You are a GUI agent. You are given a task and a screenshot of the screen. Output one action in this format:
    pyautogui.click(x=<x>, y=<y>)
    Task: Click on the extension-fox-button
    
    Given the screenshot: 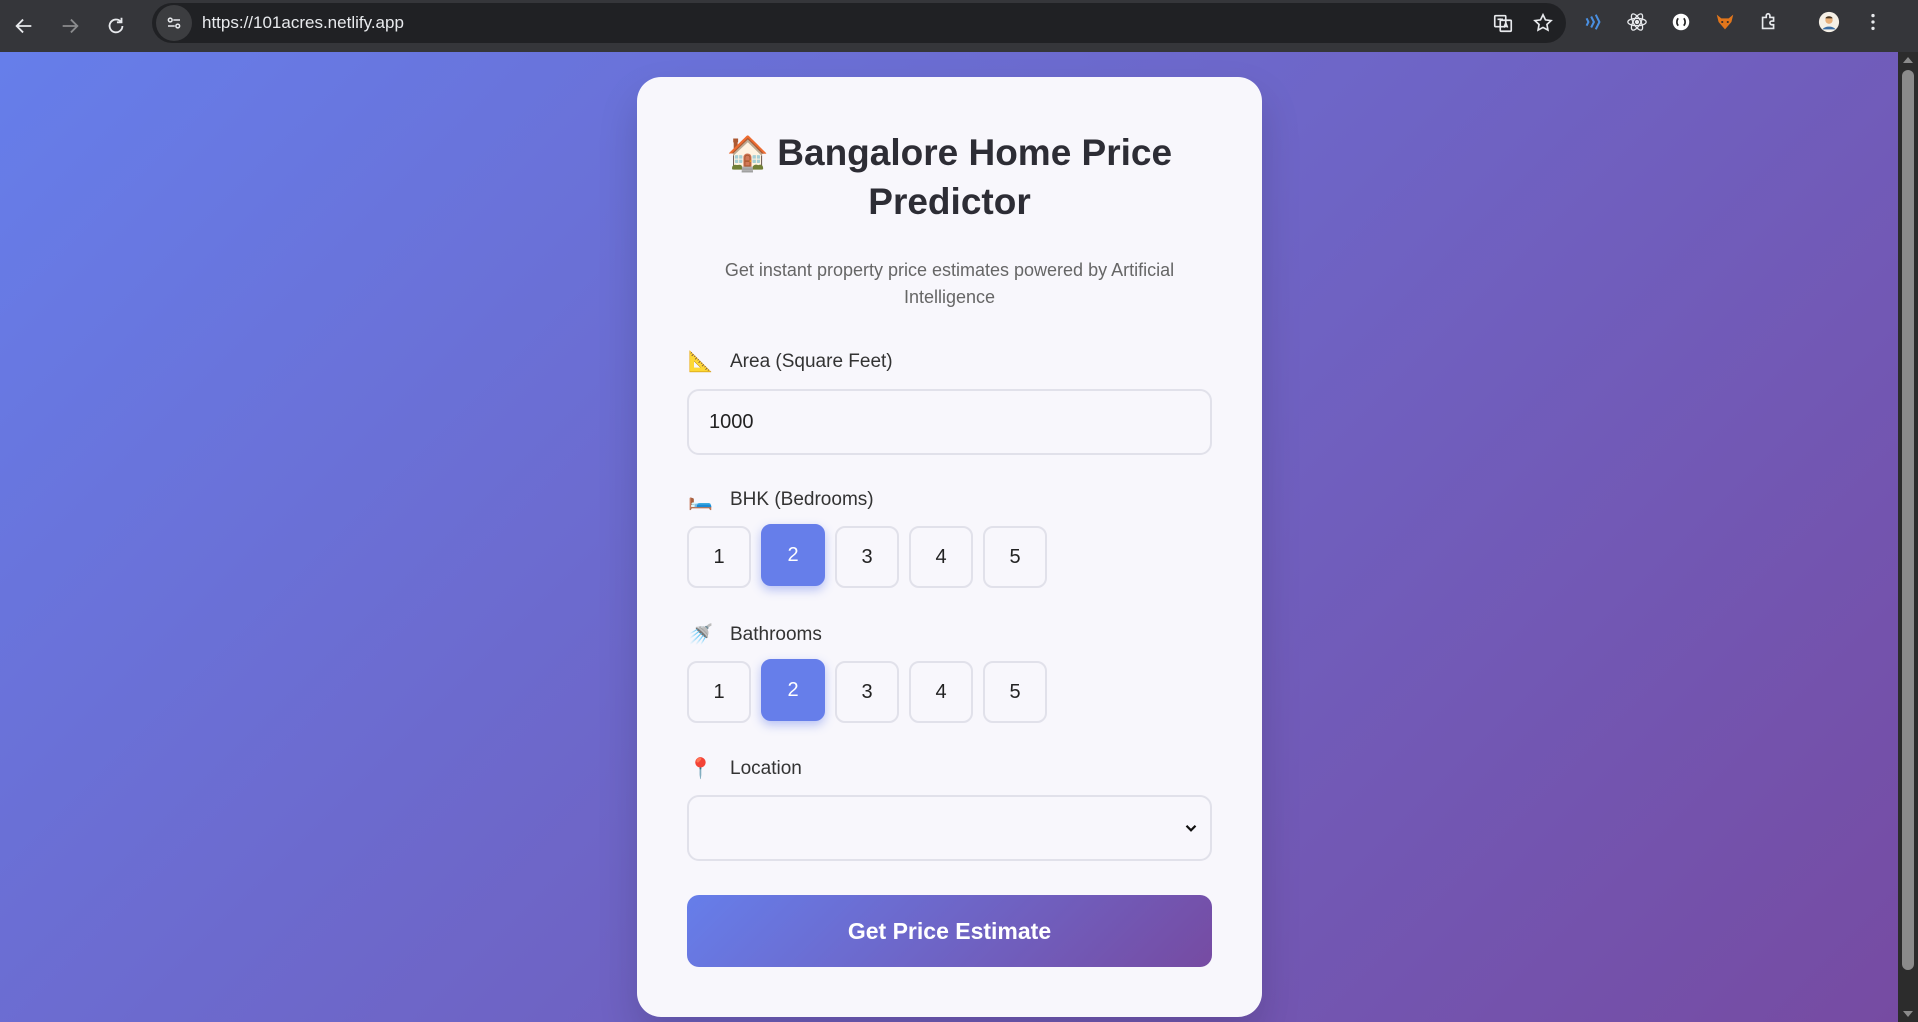 What is the action you would take?
    pyautogui.click(x=1725, y=22)
    